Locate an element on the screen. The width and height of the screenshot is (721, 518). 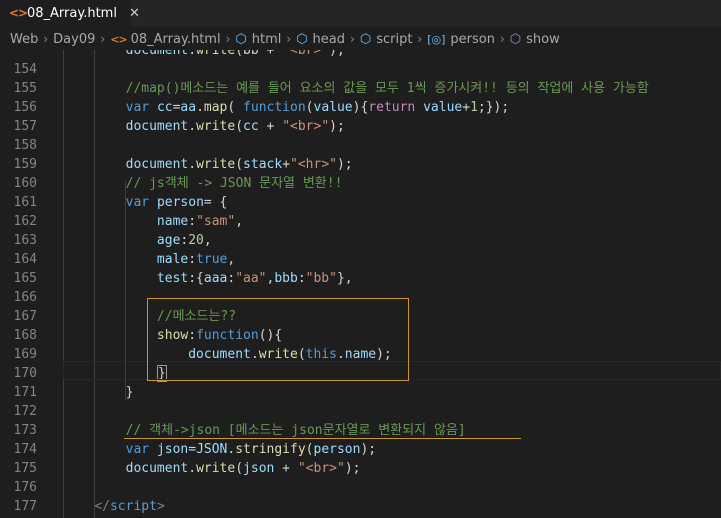
code-line: 165 test:{aaa:"aa",bbb:"bb"}, is located at coordinates (360, 278).